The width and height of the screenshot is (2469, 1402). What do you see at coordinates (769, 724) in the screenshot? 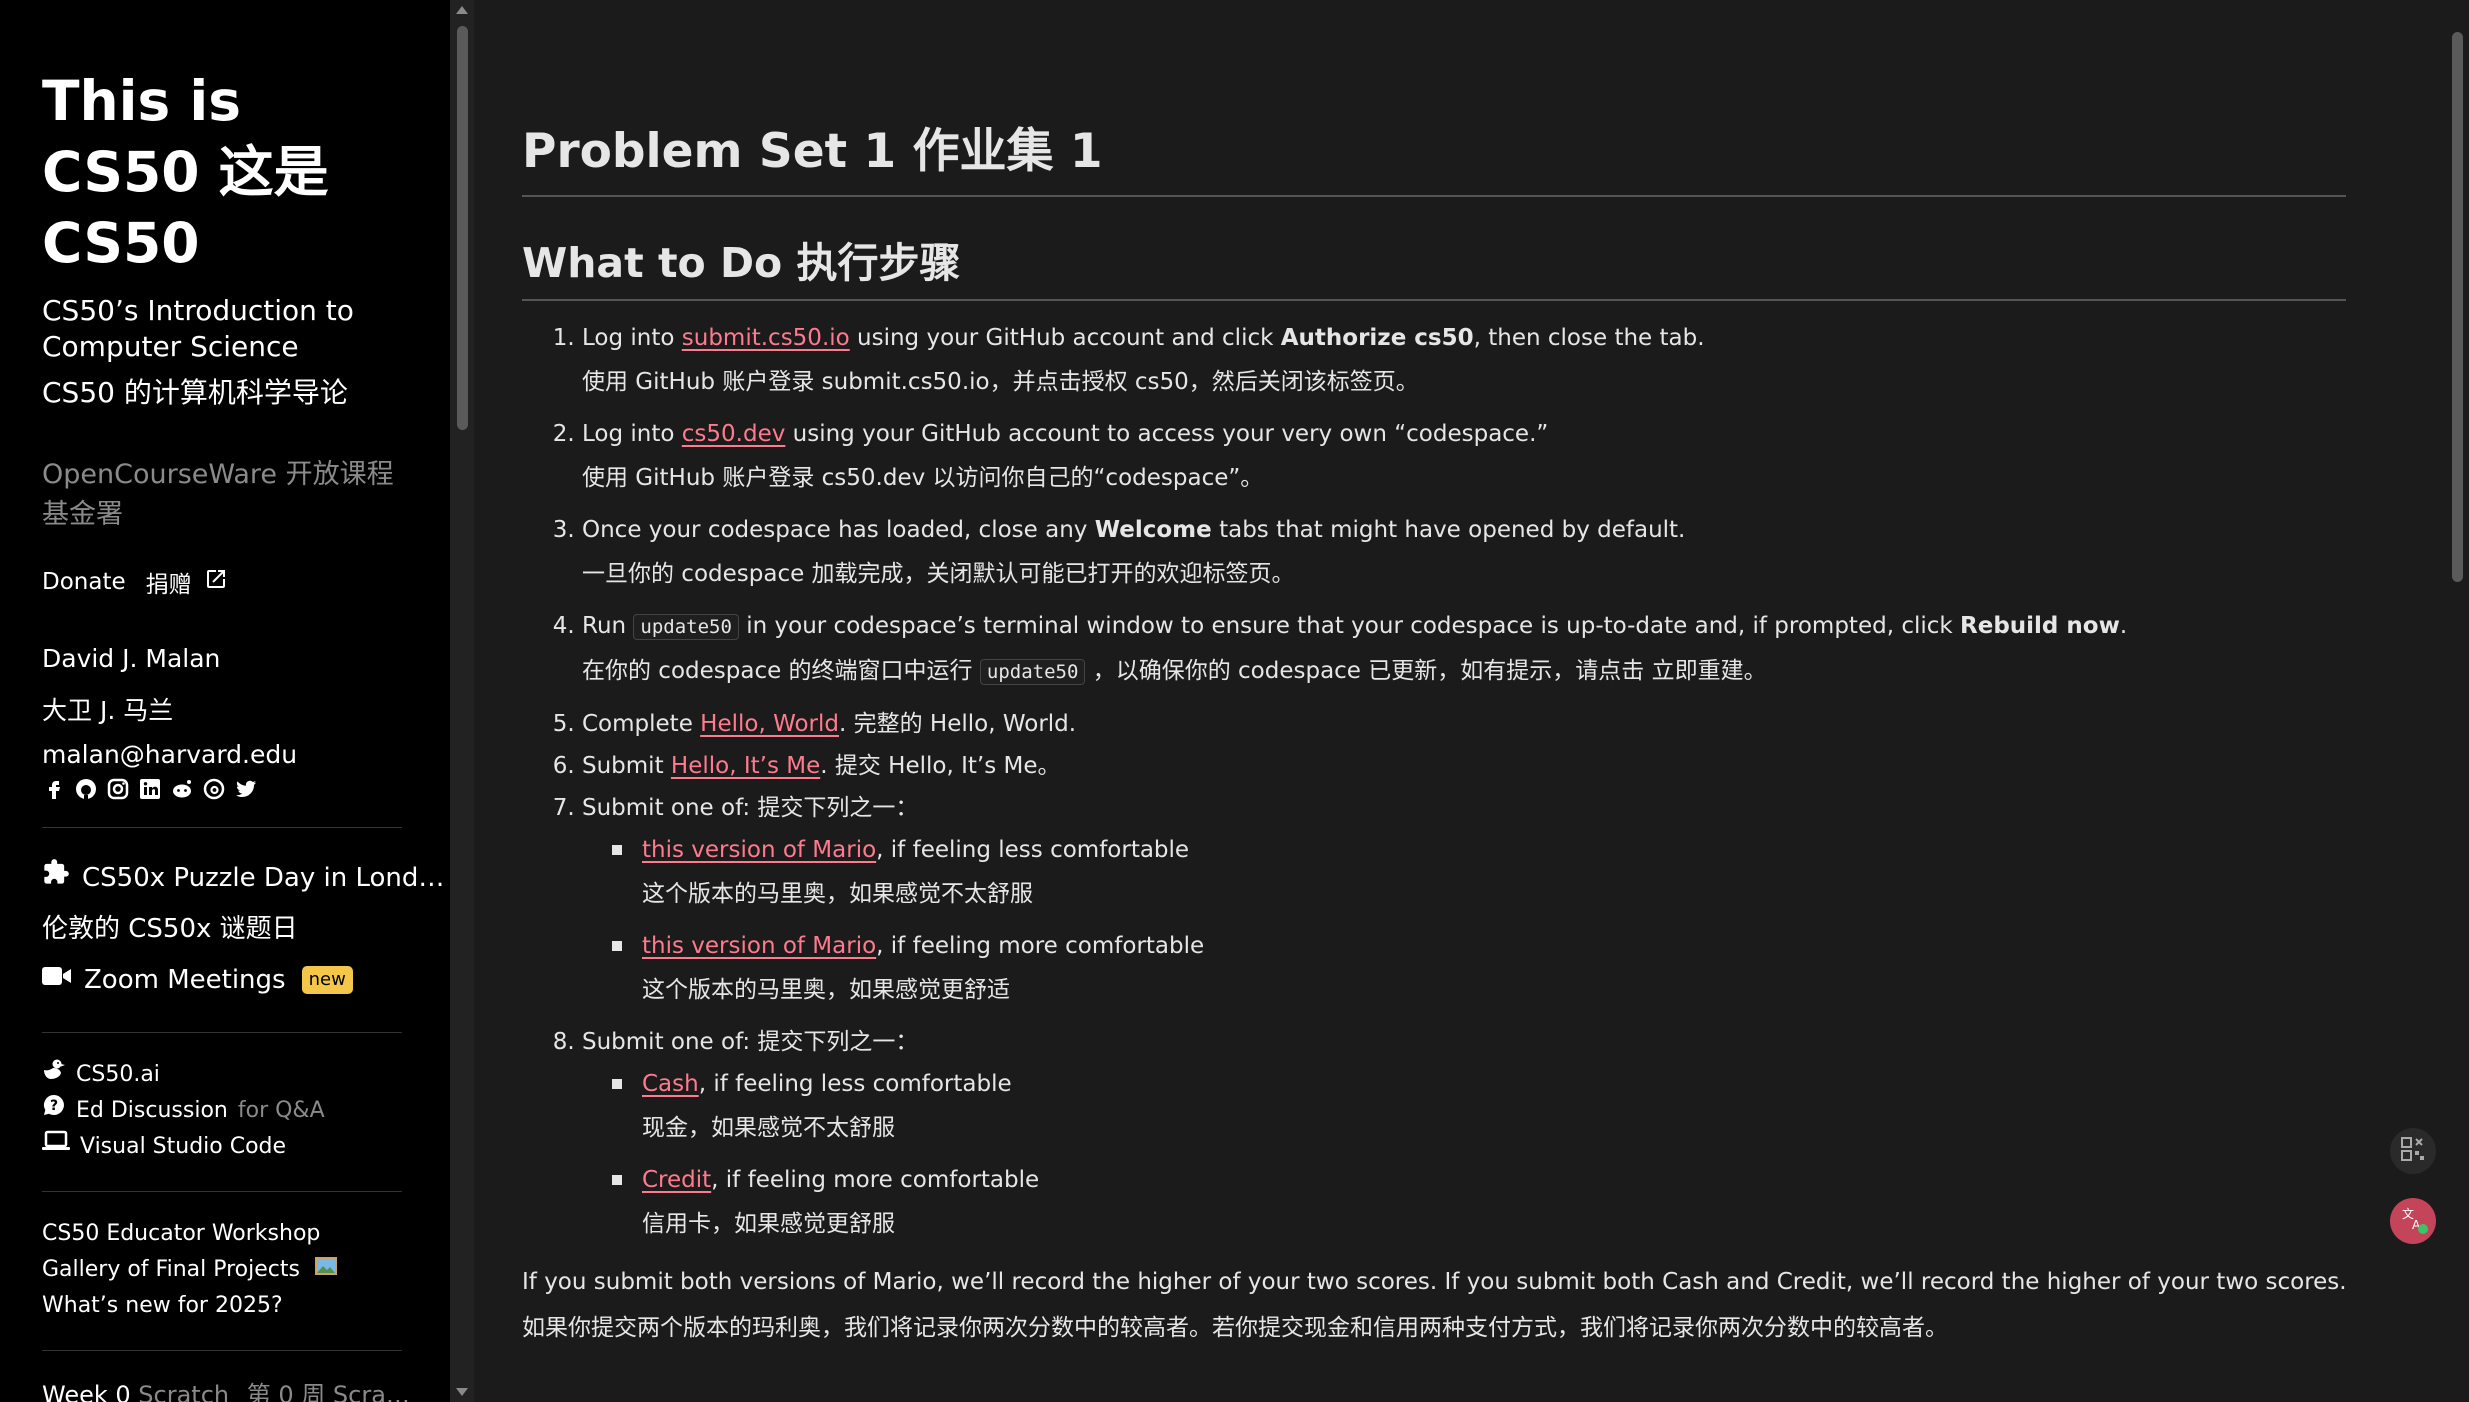
I see `hello-world-link: Hello, World` at bounding box center [769, 724].